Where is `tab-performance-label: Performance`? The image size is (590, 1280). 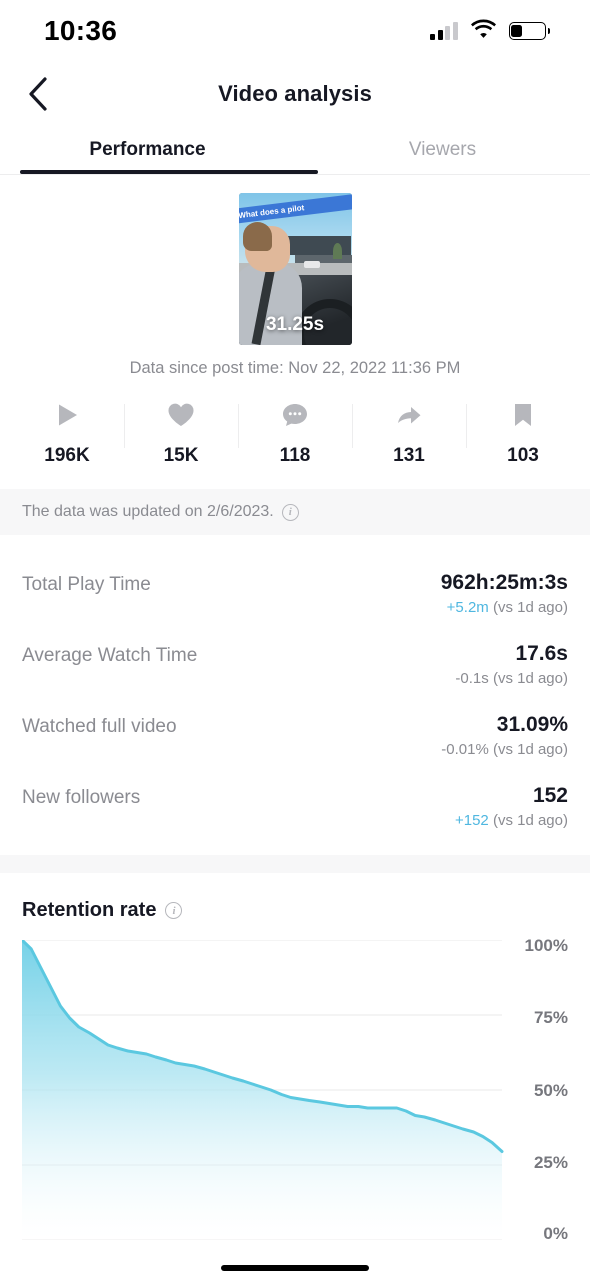 tab-performance-label: Performance is located at coordinates (147, 149).